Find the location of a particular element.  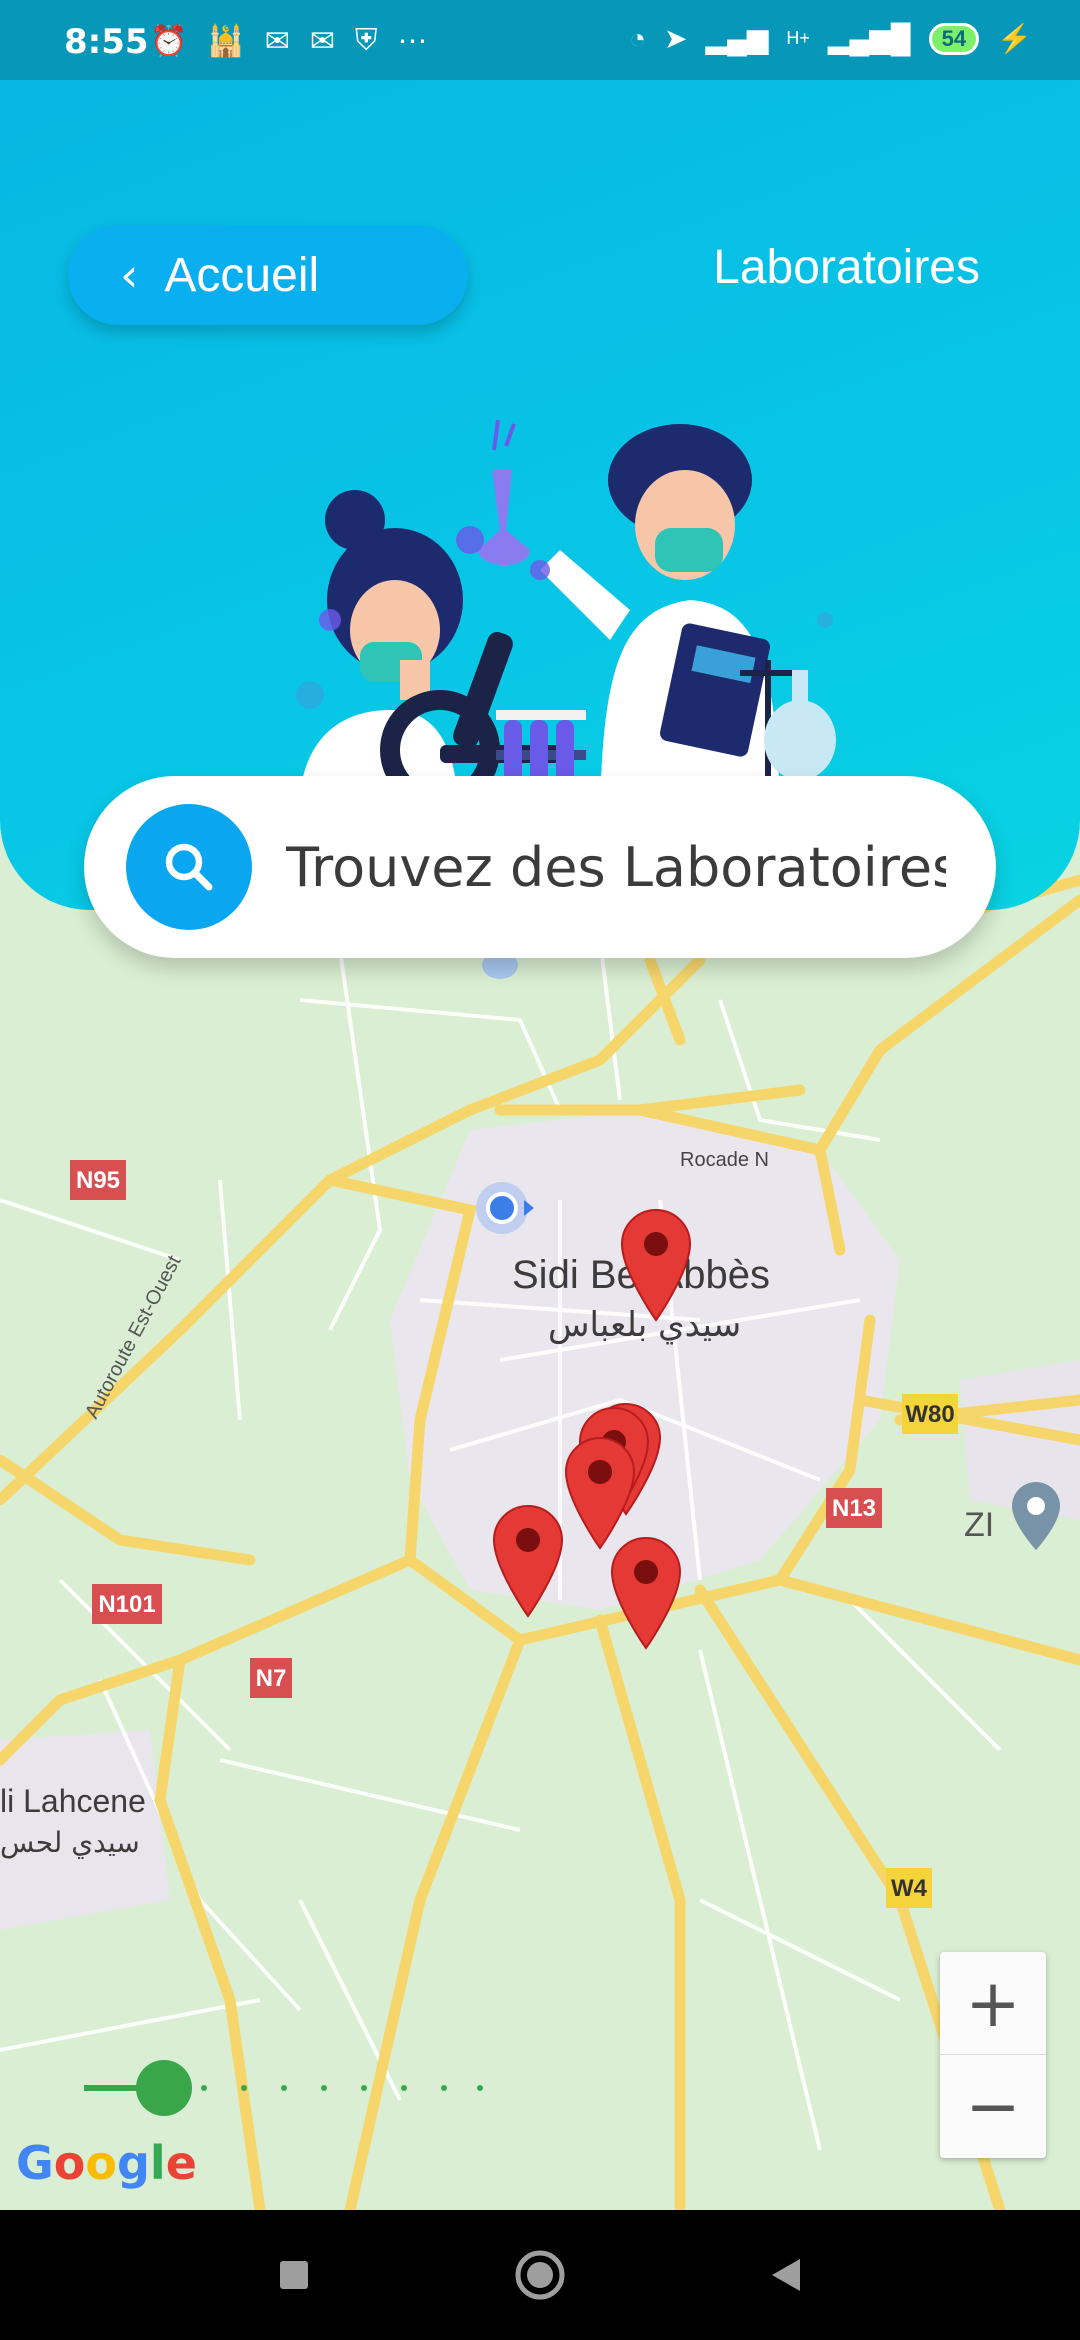

zoom-controls: + − is located at coordinates (993, 2055).